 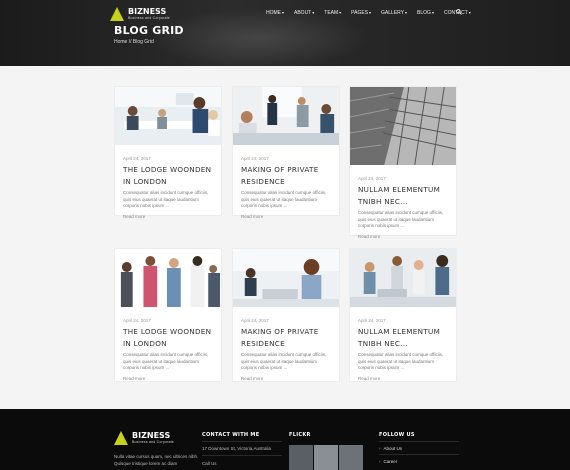 What do you see at coordinates (168, 116) in the screenshot?
I see `office-meeting-image` at bounding box center [168, 116].